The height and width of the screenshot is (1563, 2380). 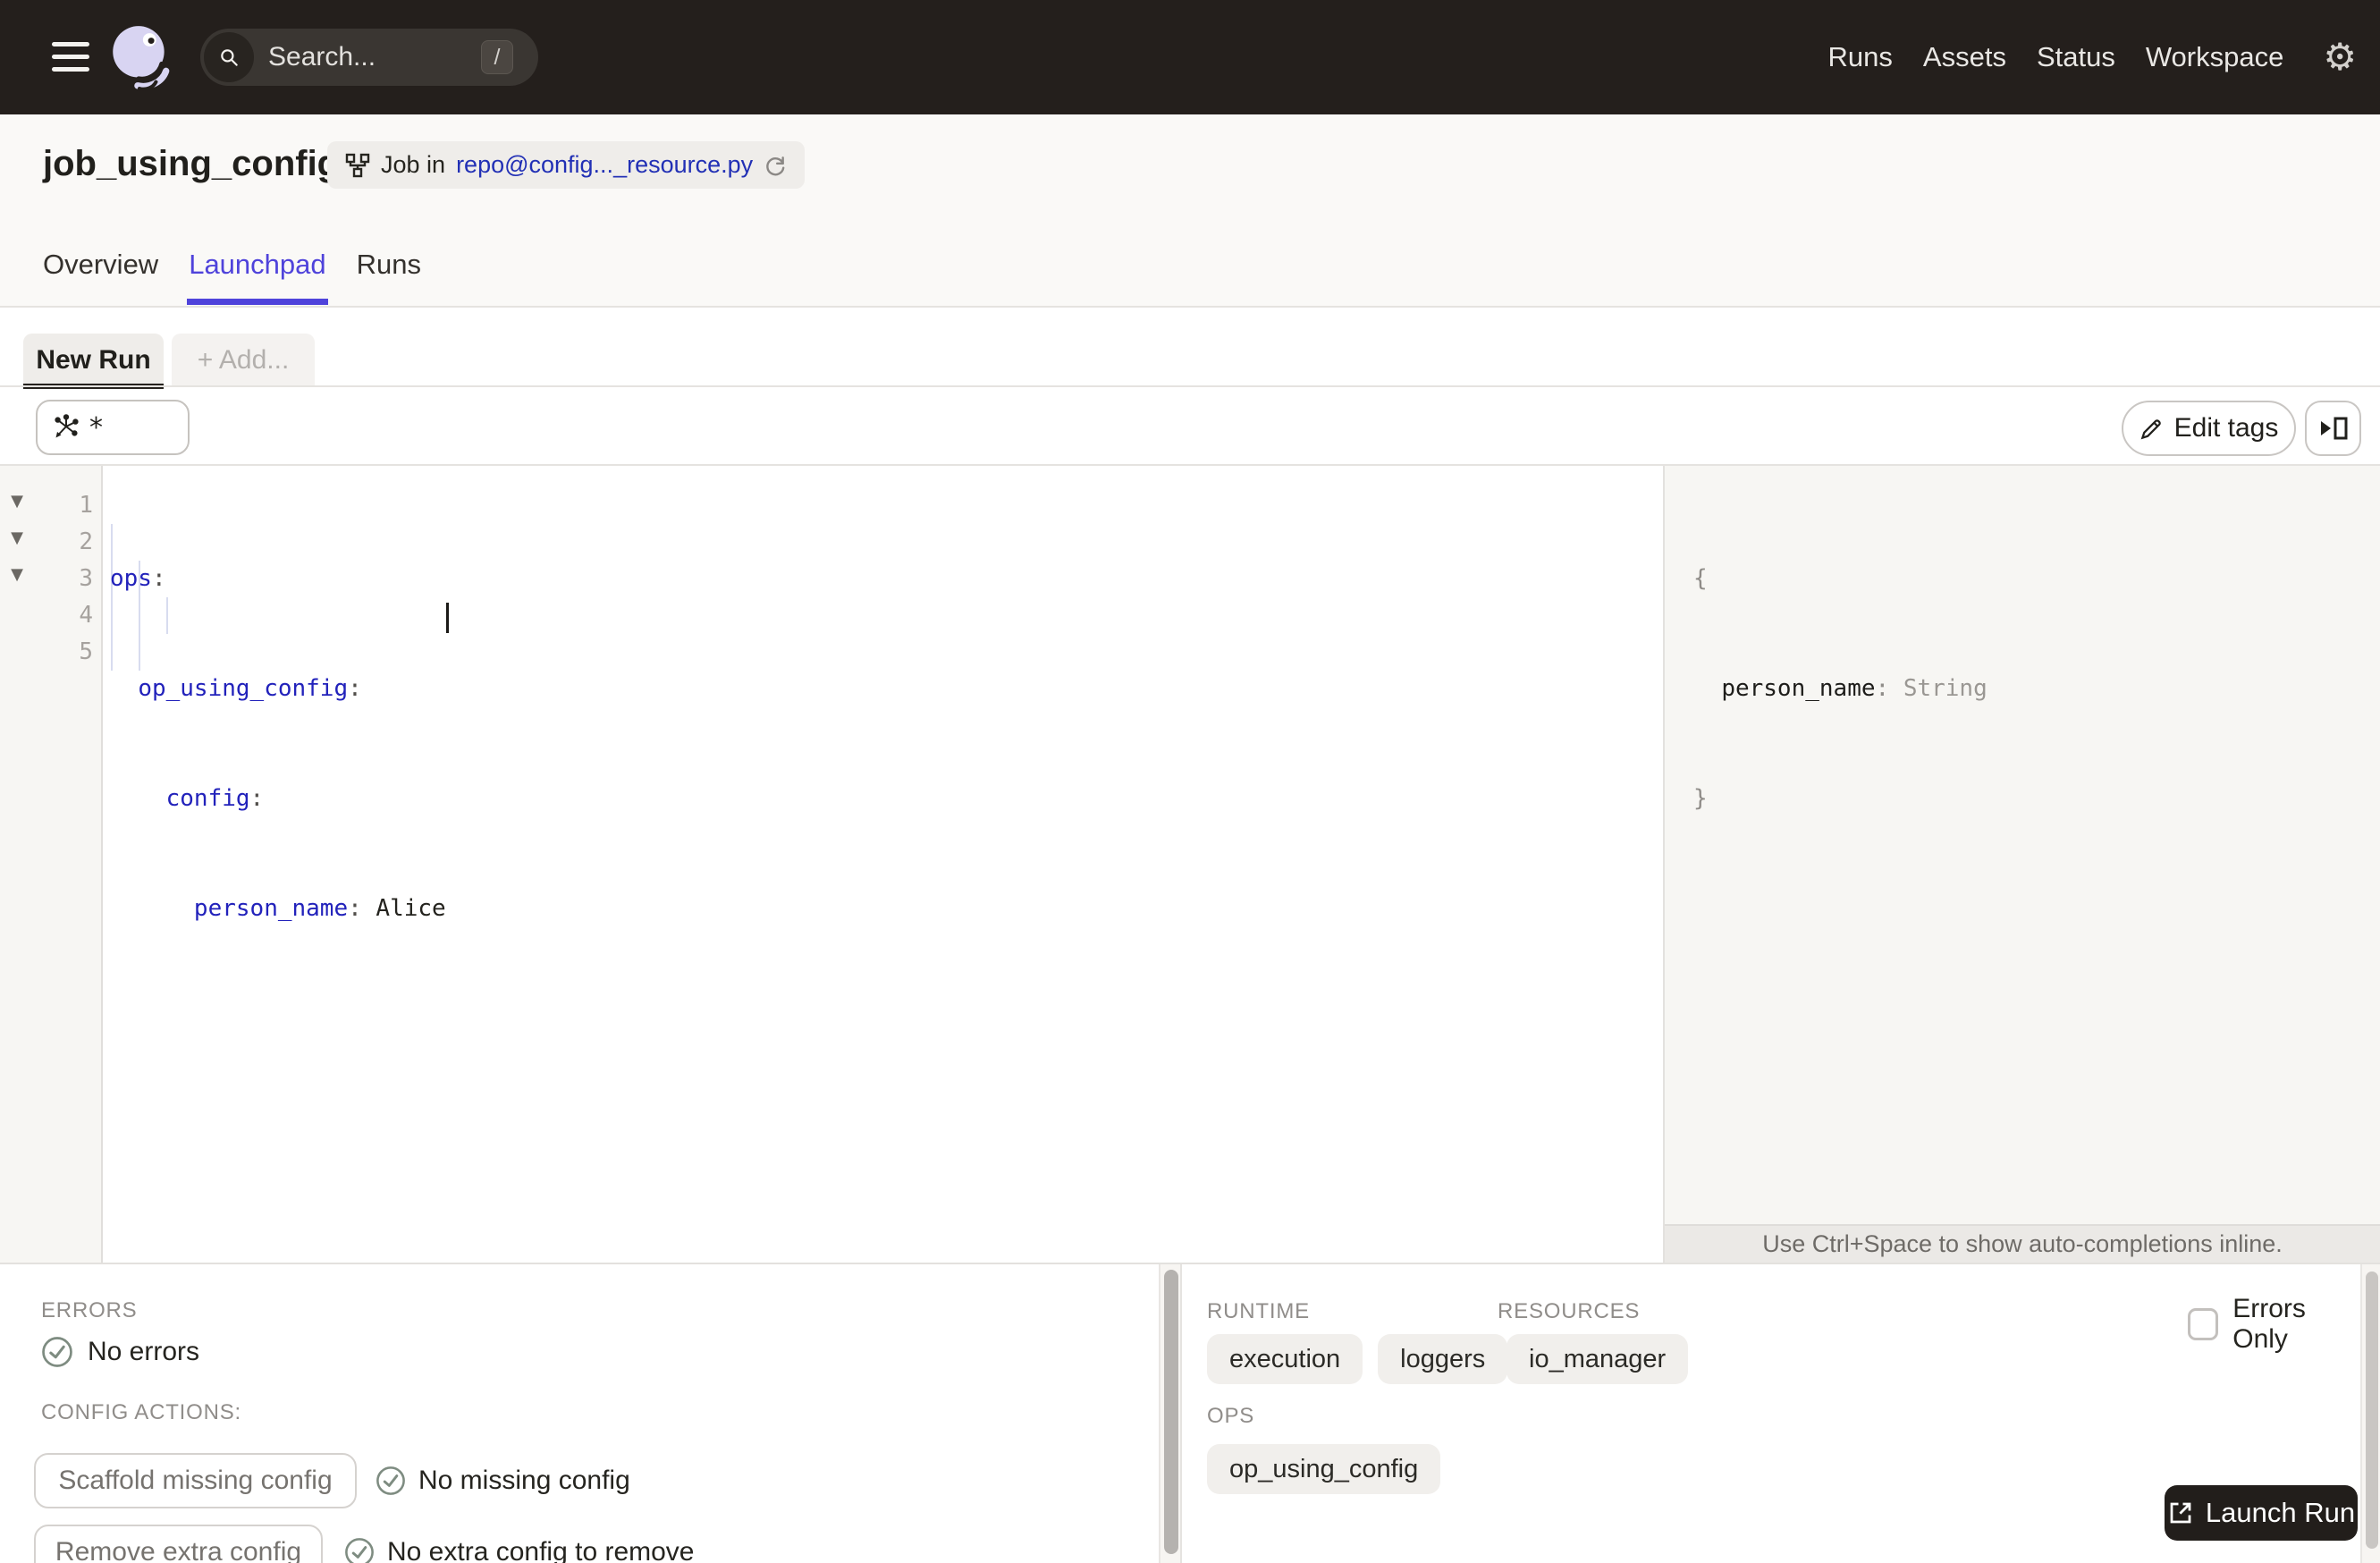 What do you see at coordinates (2180, 1513) in the screenshot?
I see `launch-icon` at bounding box center [2180, 1513].